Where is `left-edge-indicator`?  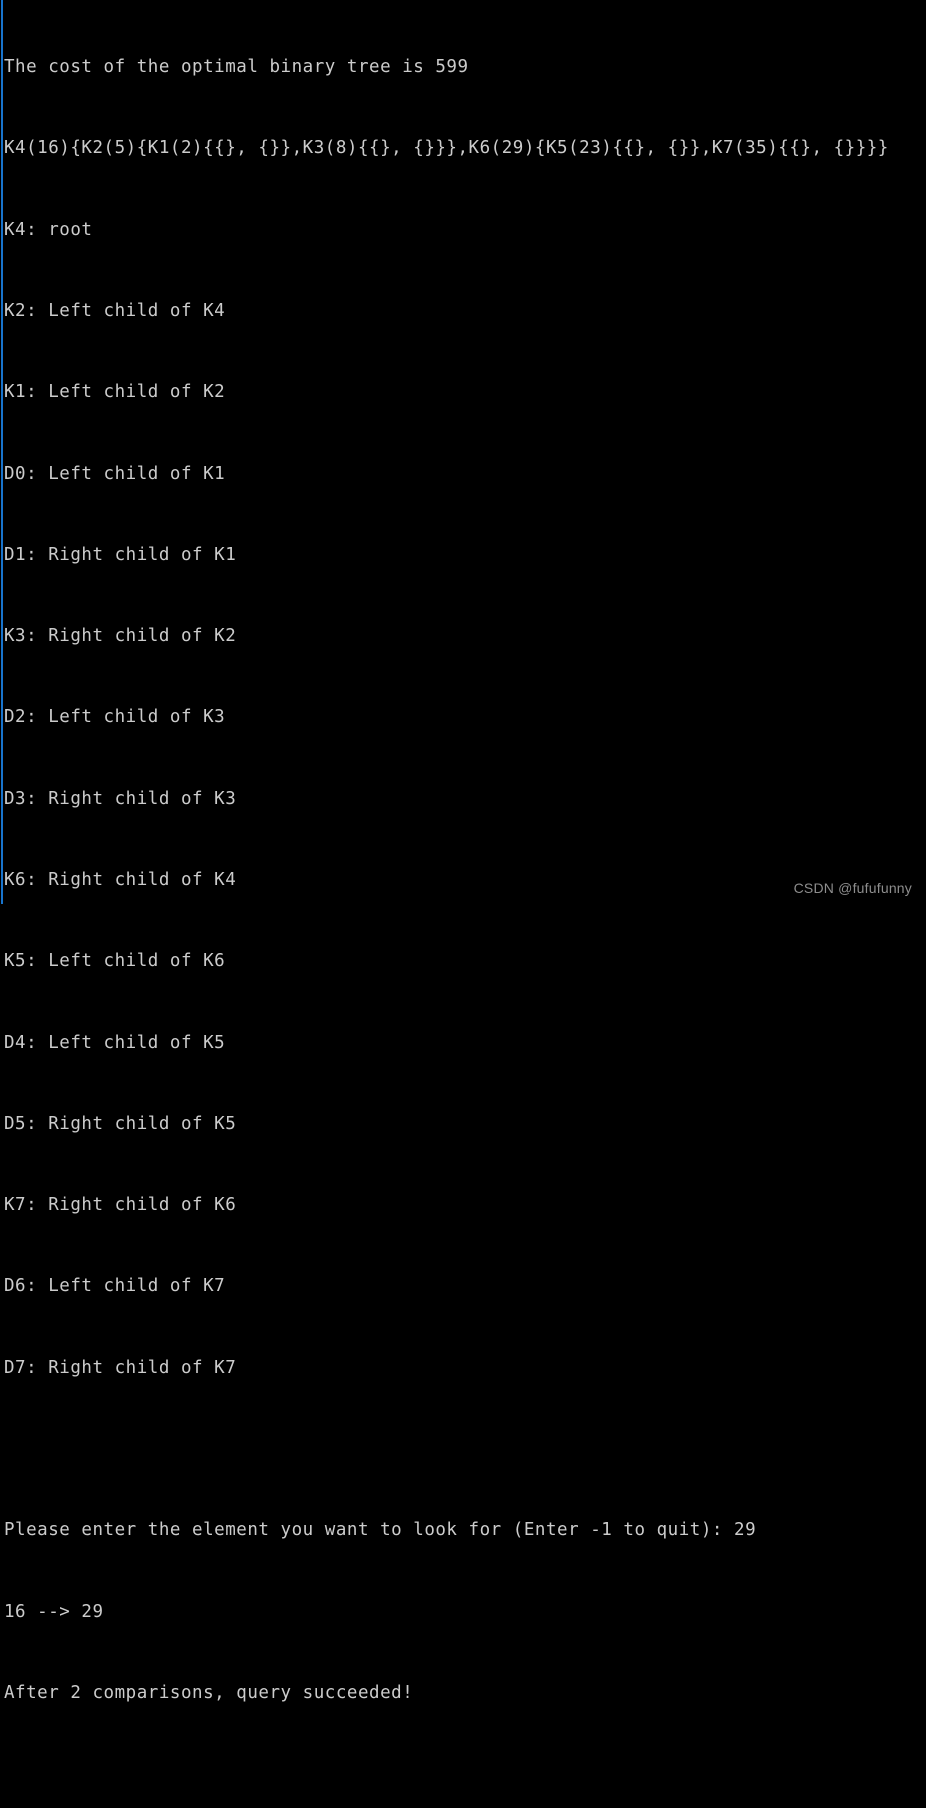 left-edge-indicator is located at coordinates (2, 452).